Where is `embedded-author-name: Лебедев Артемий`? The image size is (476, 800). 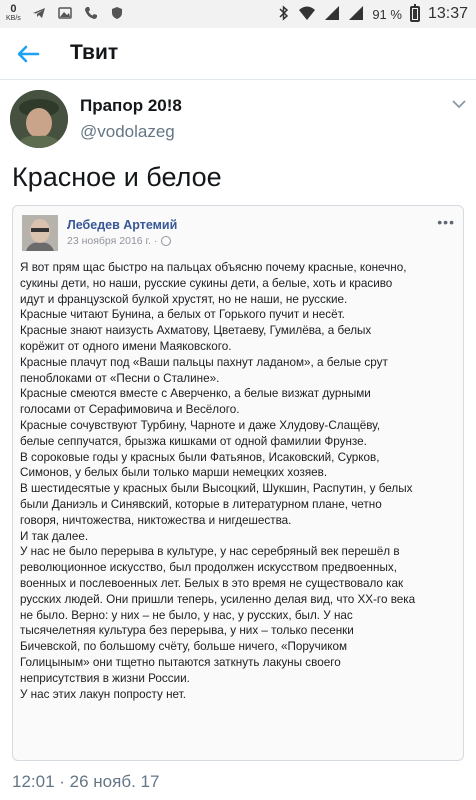 embedded-author-name: Лебедев Артемий is located at coordinates (122, 225).